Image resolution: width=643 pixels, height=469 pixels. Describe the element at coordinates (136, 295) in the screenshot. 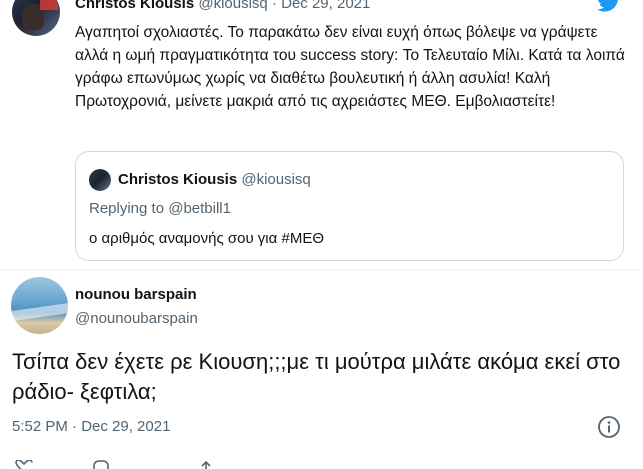

I see `main-author-name: nounou barspain` at that location.